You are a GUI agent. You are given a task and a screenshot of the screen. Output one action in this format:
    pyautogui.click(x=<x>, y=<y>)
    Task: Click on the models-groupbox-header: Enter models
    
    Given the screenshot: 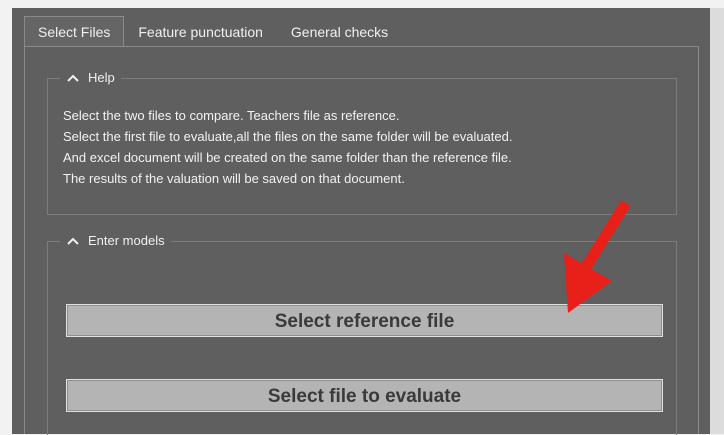 What is the action you would take?
    pyautogui.click(x=115, y=241)
    